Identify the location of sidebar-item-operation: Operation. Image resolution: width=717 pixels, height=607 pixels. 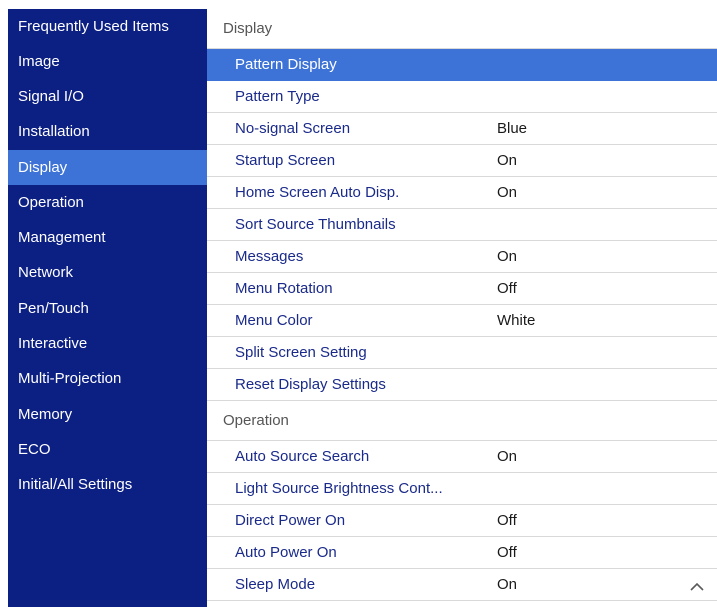
(107, 202).